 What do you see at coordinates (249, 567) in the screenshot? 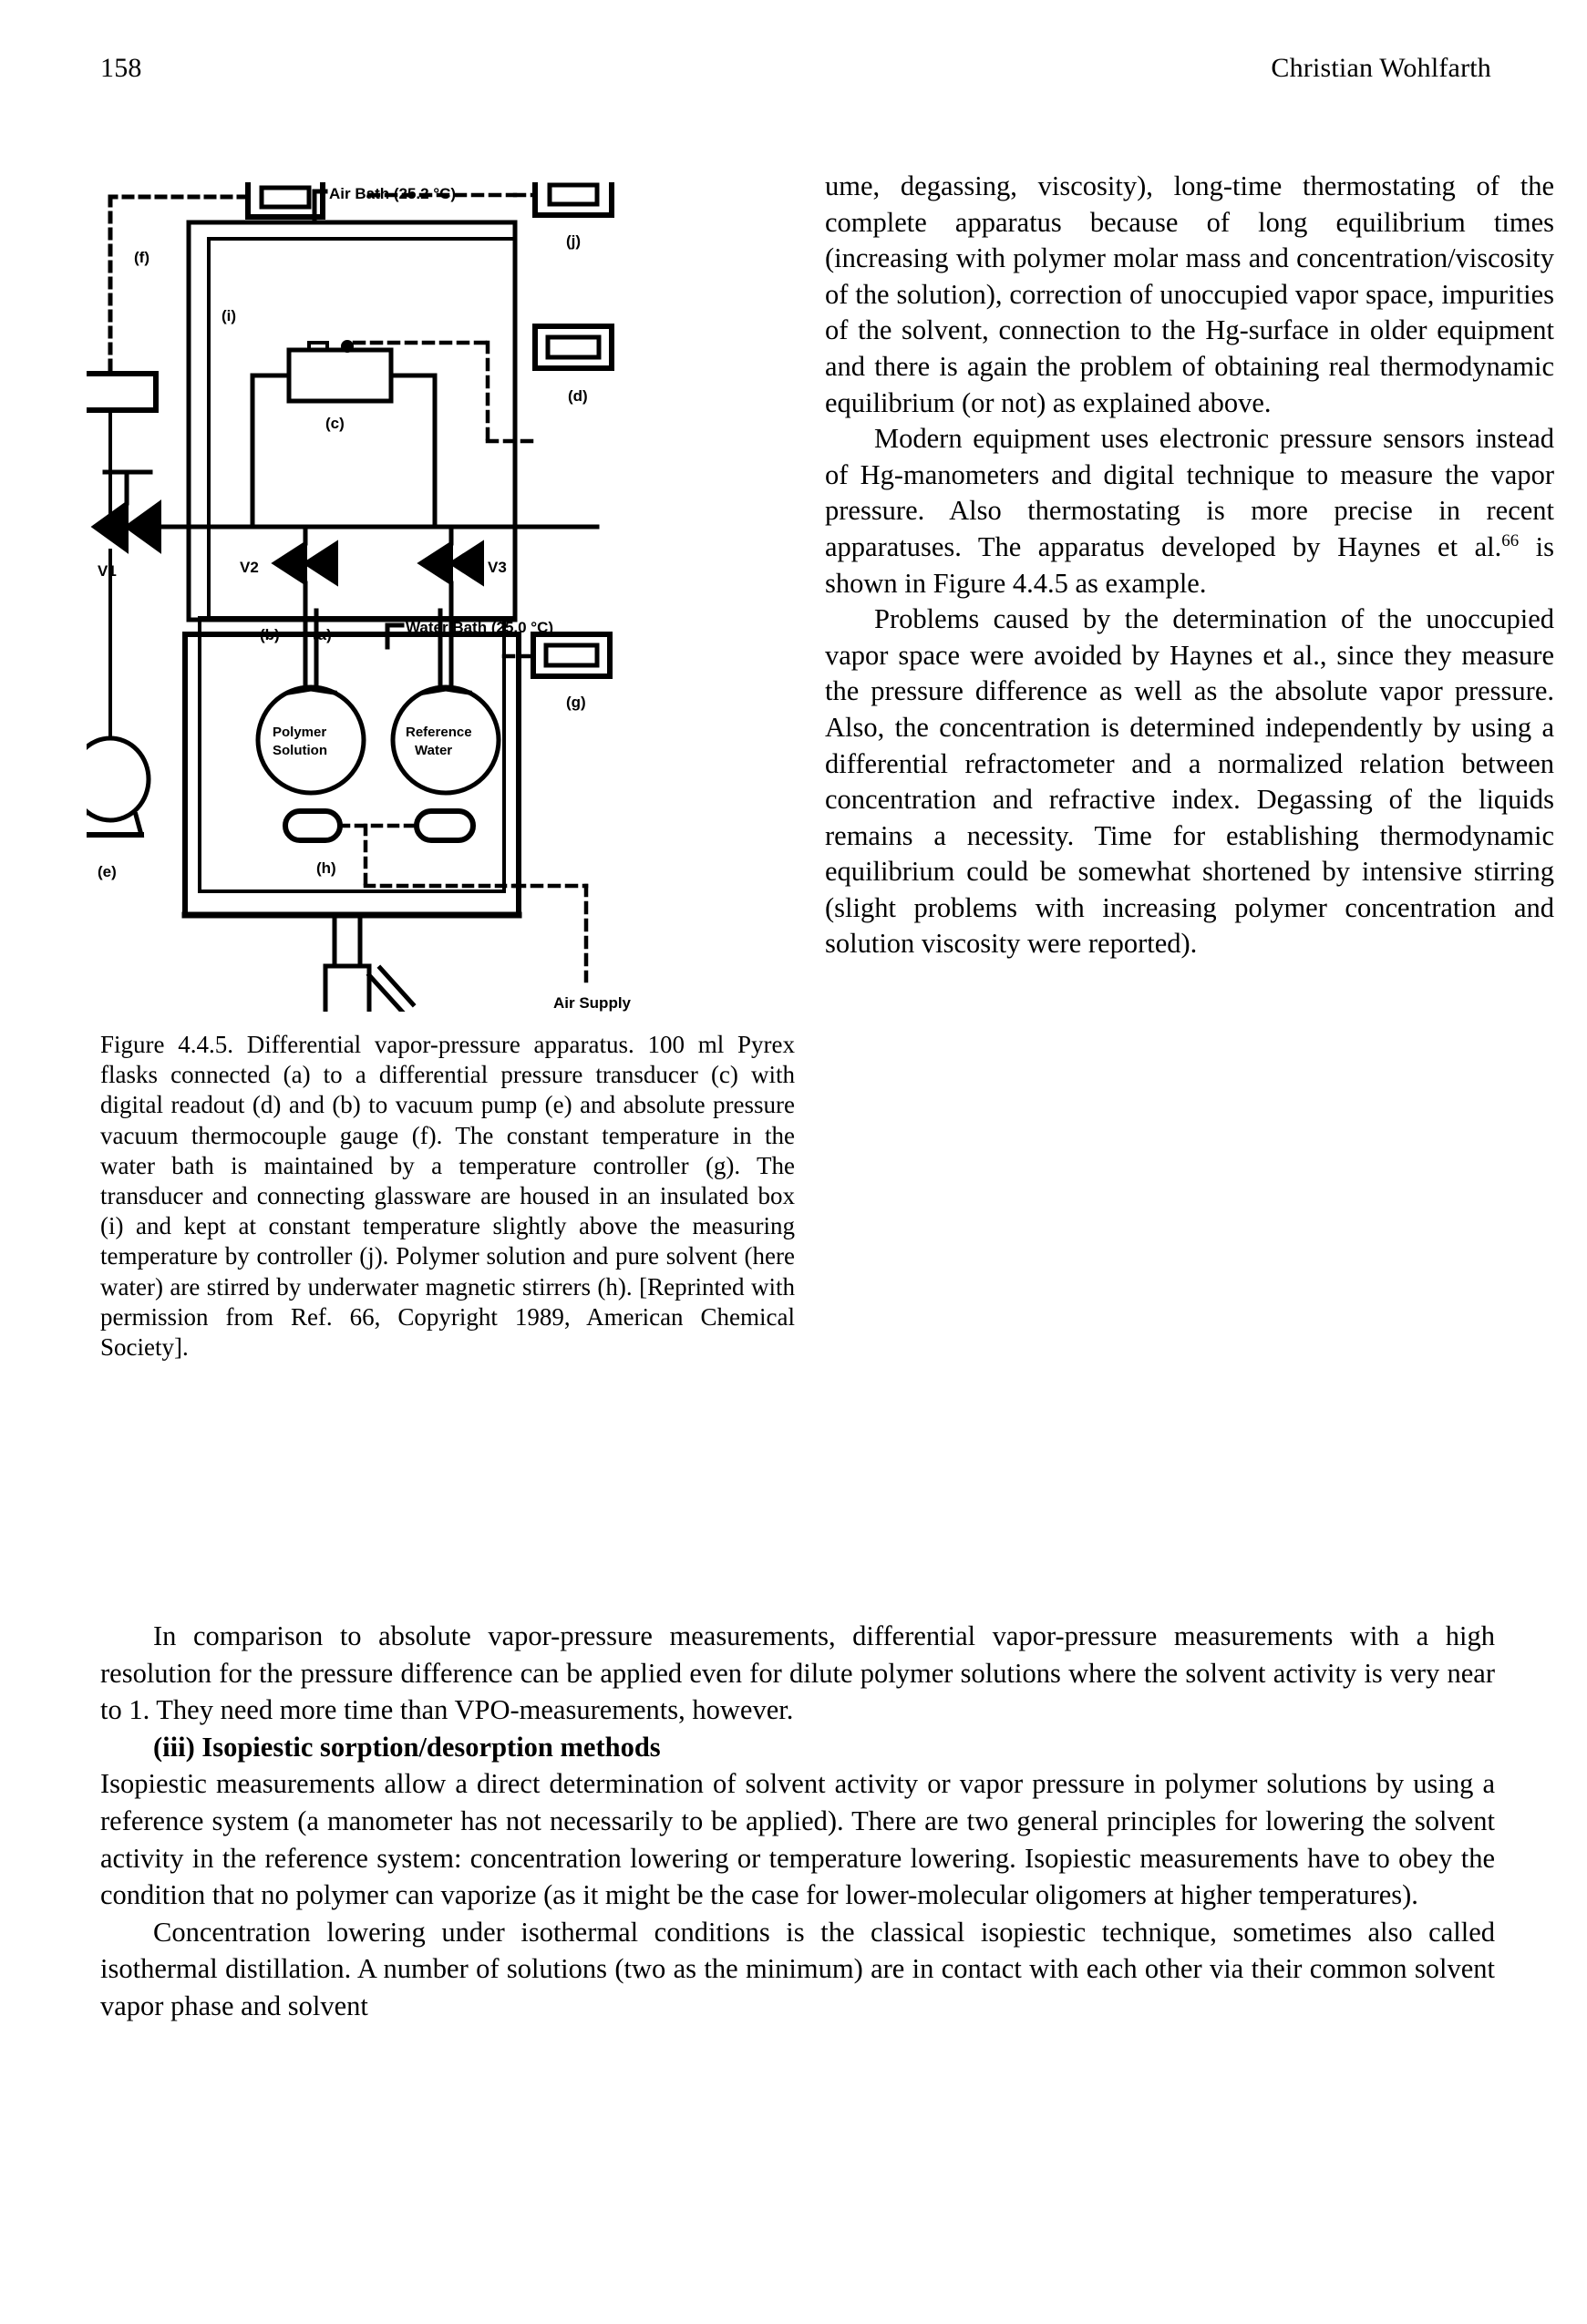
I see `figure-label-v2: V2` at bounding box center [249, 567].